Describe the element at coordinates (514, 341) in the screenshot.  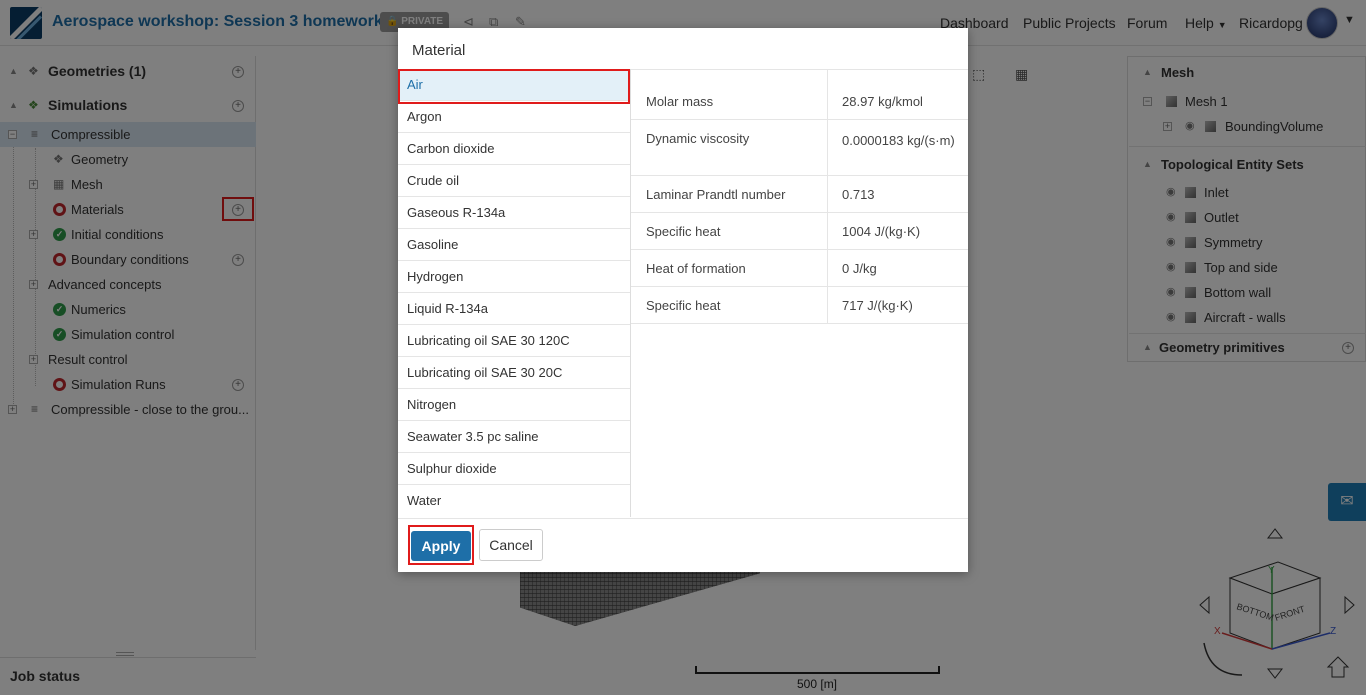
I see `material-item: Lubricating oil SAE 30 120C` at that location.